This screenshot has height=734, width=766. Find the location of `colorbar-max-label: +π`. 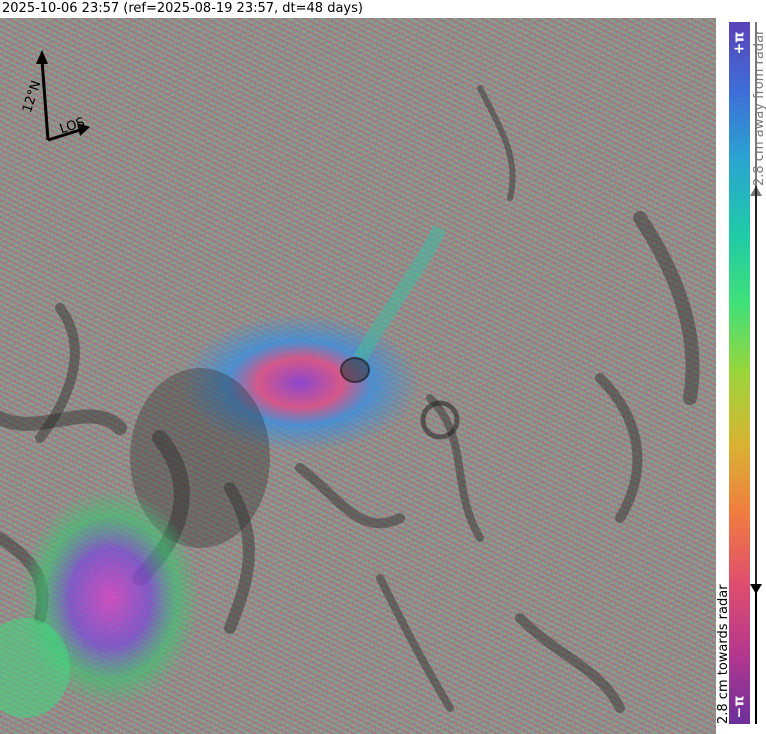

colorbar-max-label: +π is located at coordinates (739, 43).